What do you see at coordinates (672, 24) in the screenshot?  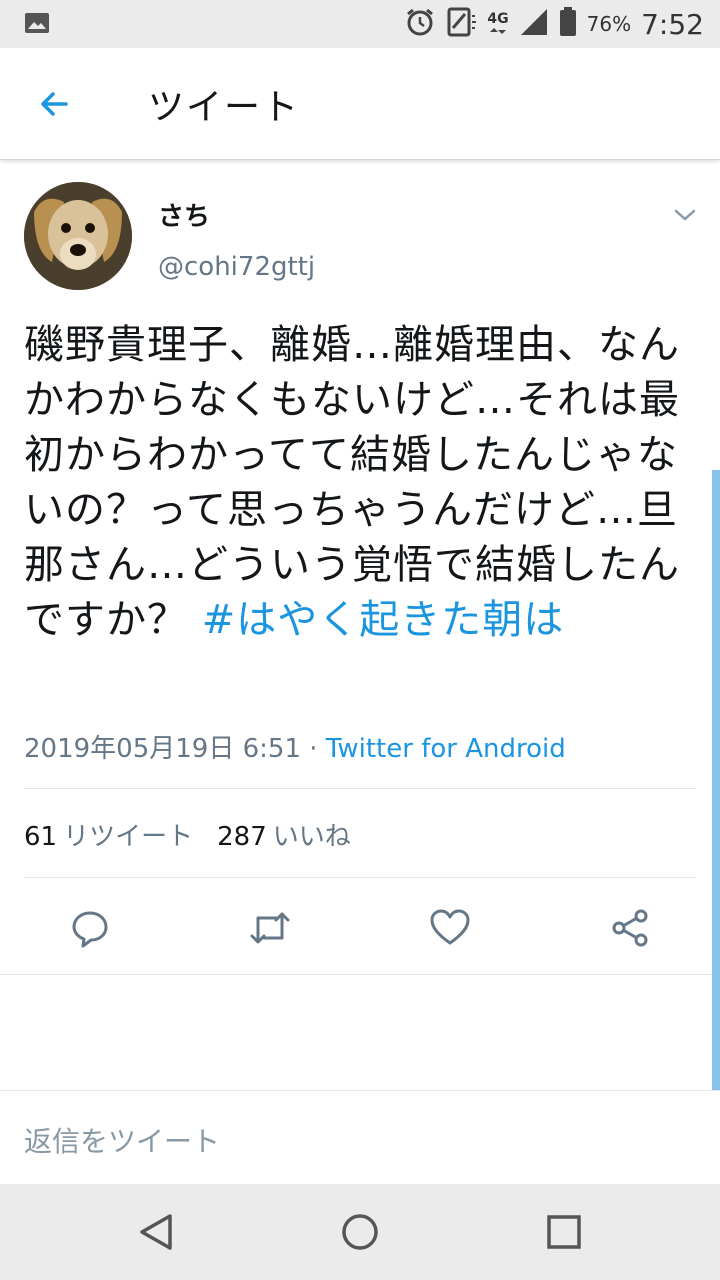 I see `clock: 7:52` at bounding box center [672, 24].